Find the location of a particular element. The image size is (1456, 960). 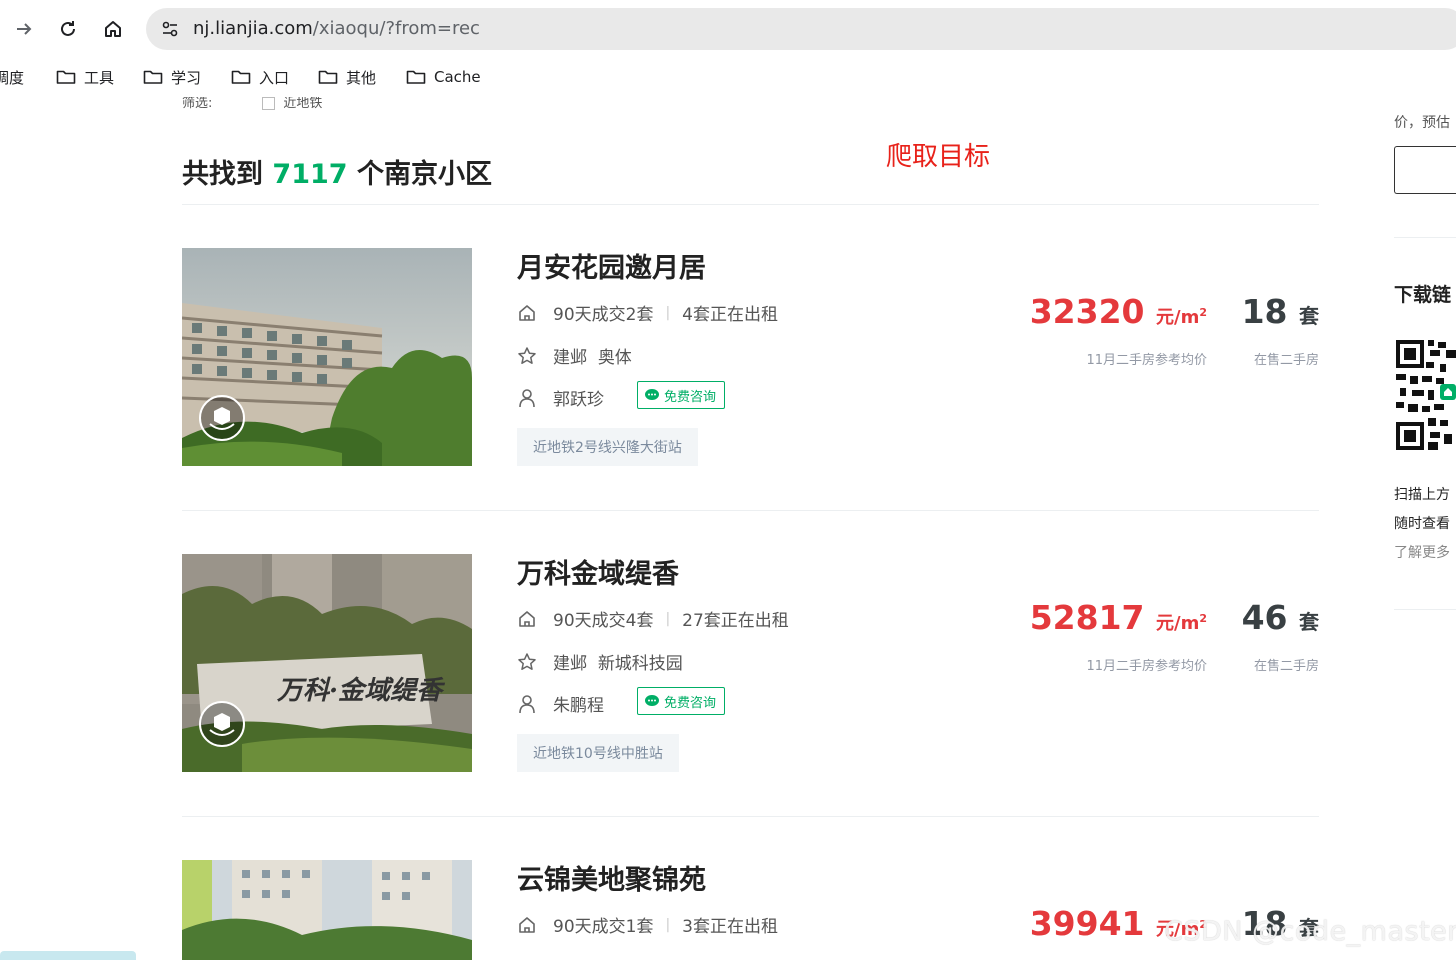

bookmark-label: 其他 is located at coordinates (361, 77).